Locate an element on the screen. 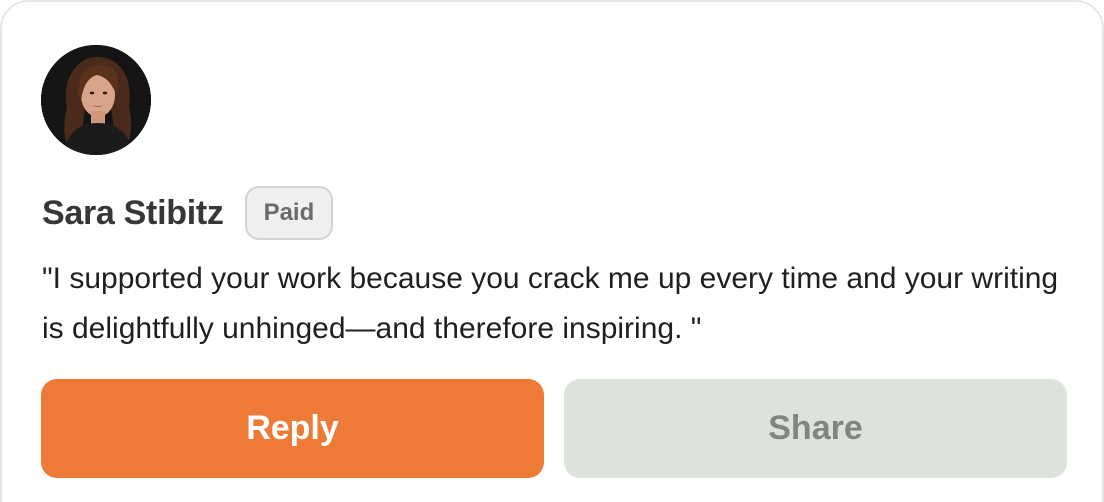  reply-button: Reply is located at coordinates (292, 428).